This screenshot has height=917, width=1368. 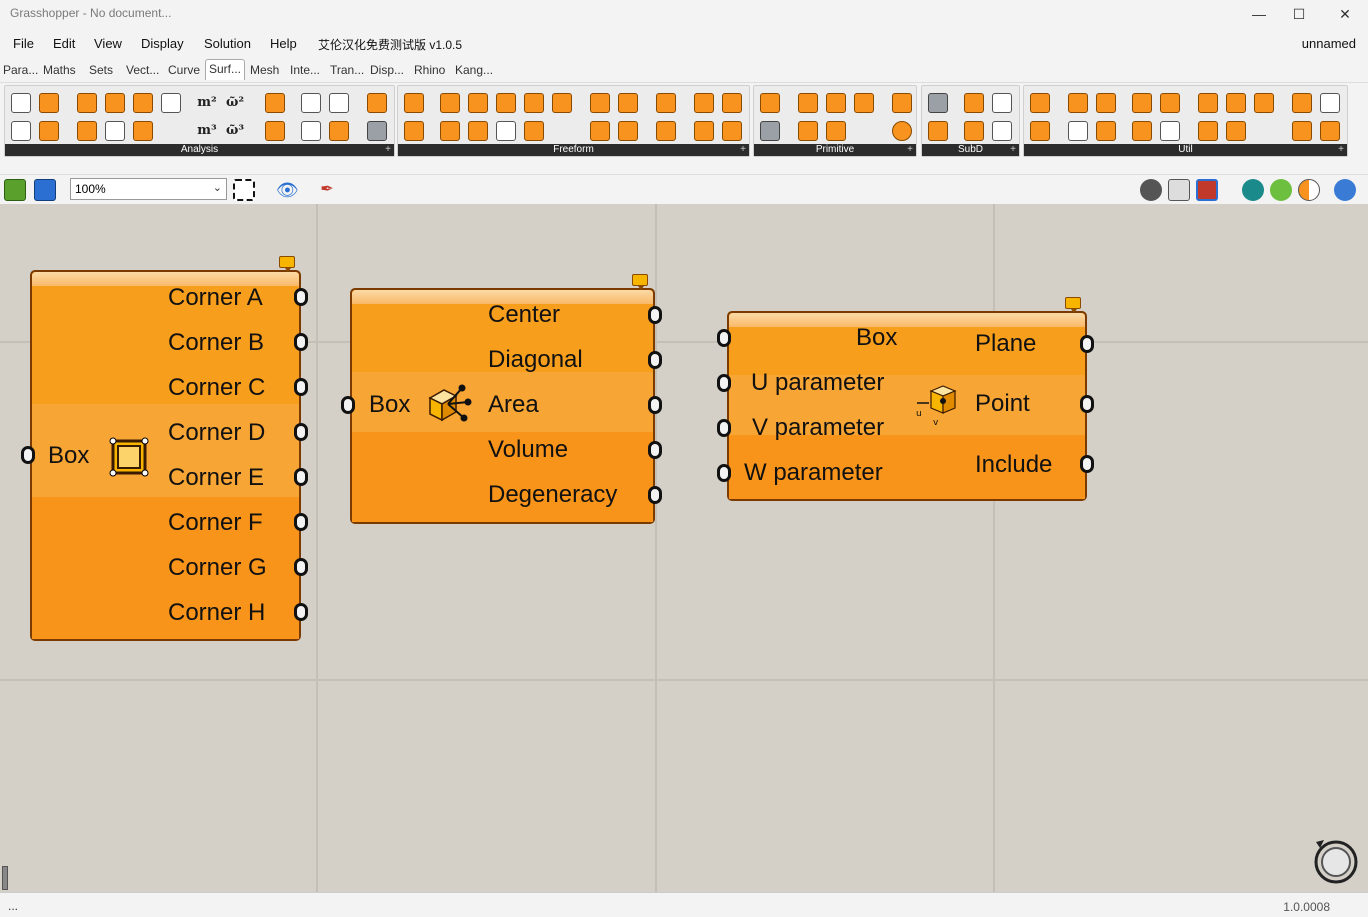 I want to click on tab-rhino: Rhino, so click(x=429, y=70).